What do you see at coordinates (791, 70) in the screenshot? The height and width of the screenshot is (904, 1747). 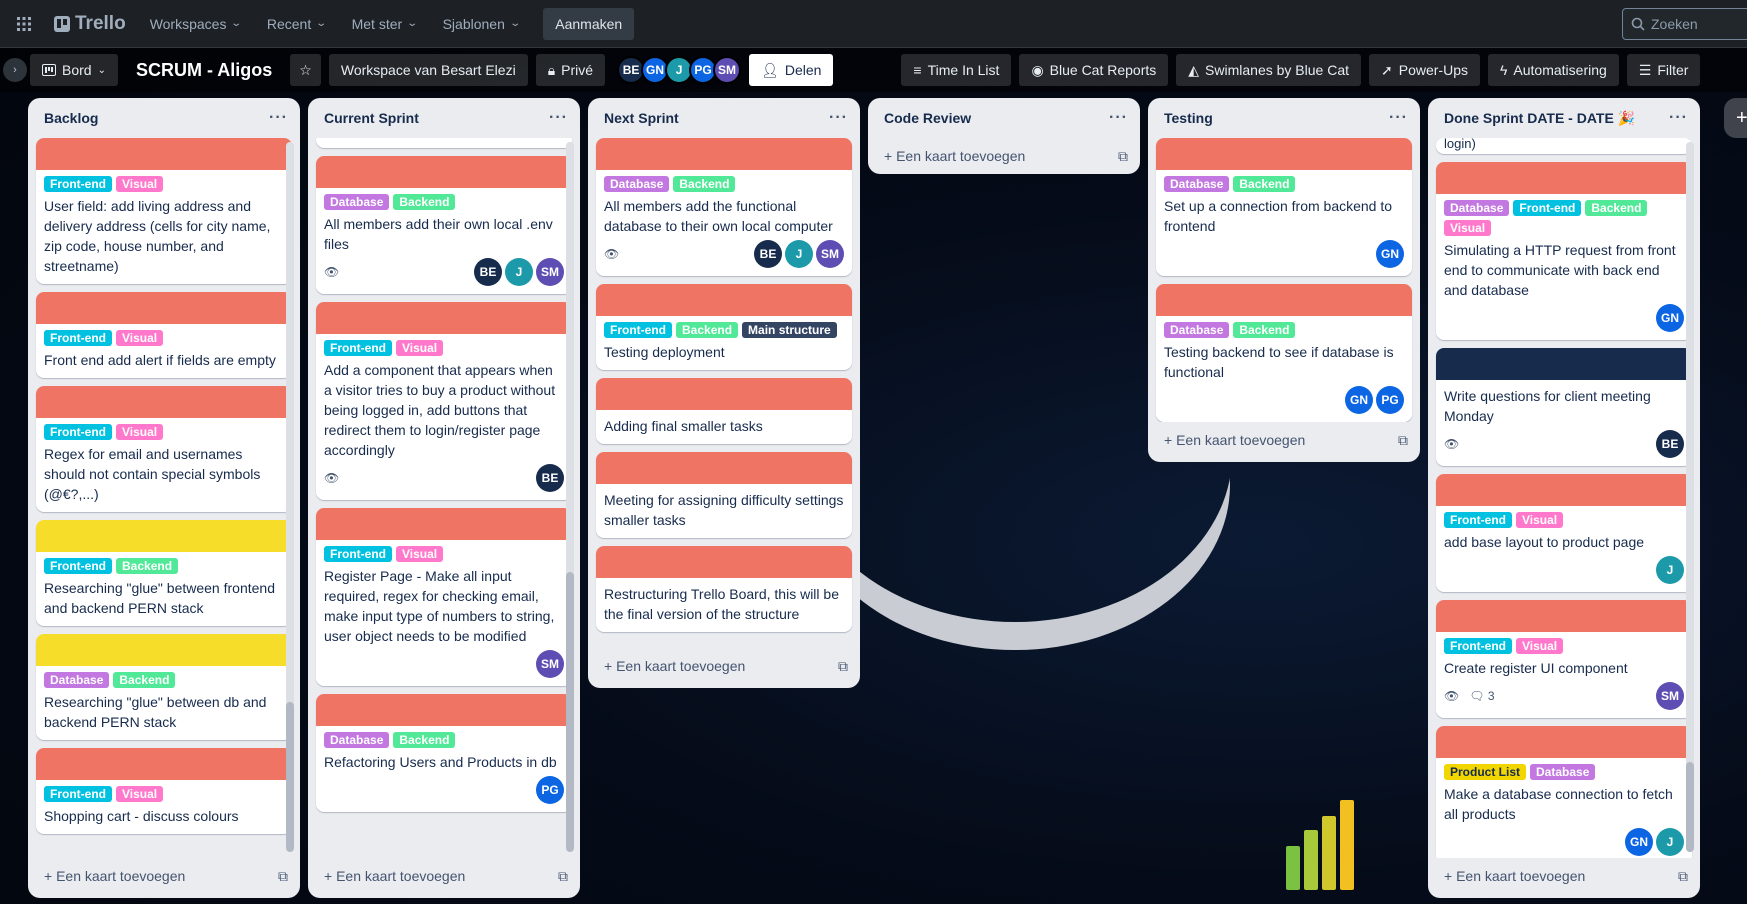 I see `share-button: 👤︎ Delen` at bounding box center [791, 70].